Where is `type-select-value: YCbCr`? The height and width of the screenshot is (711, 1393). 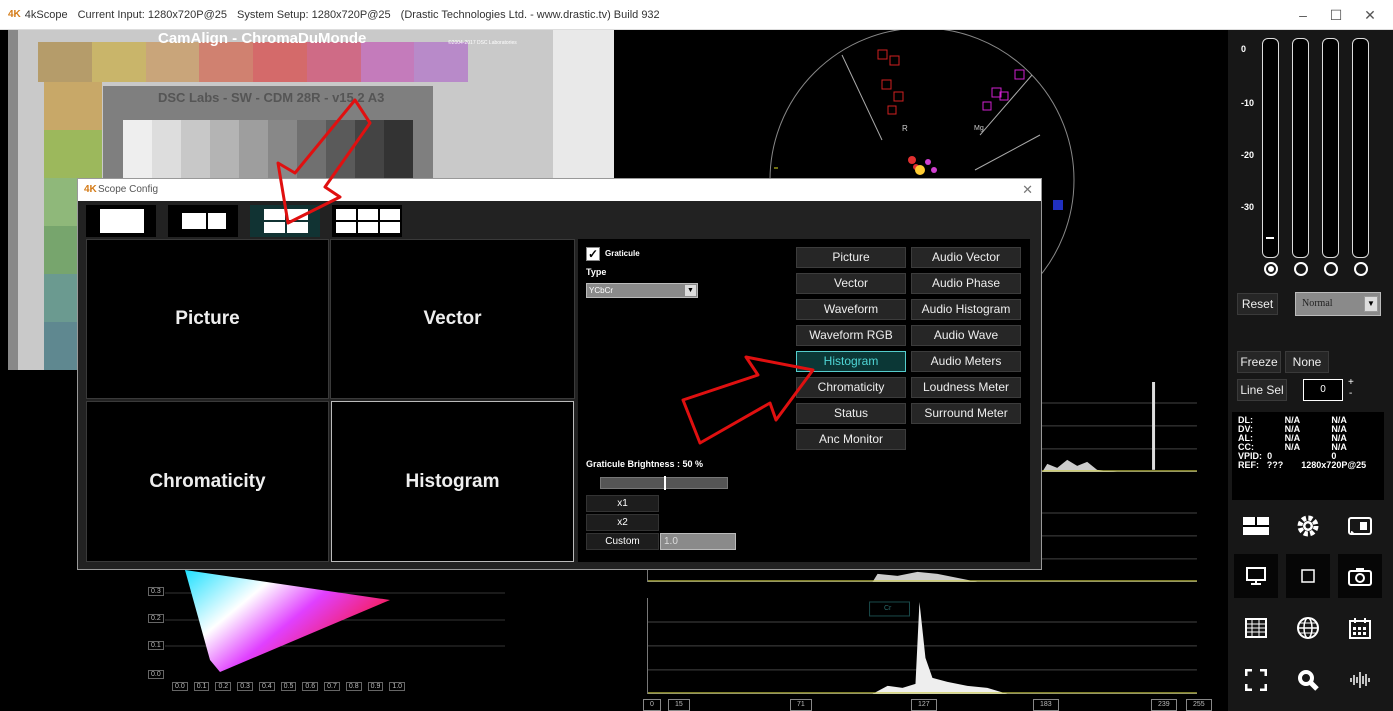
type-select-value: YCbCr is located at coordinates (601, 290).